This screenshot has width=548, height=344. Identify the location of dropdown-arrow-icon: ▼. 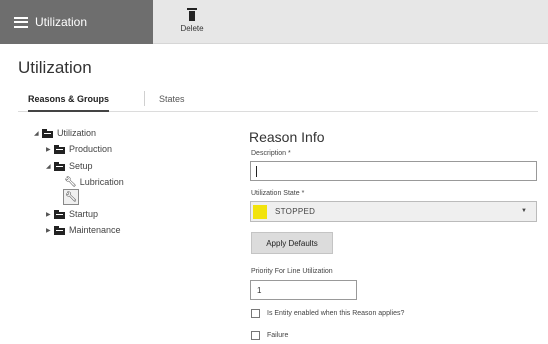
(524, 211).